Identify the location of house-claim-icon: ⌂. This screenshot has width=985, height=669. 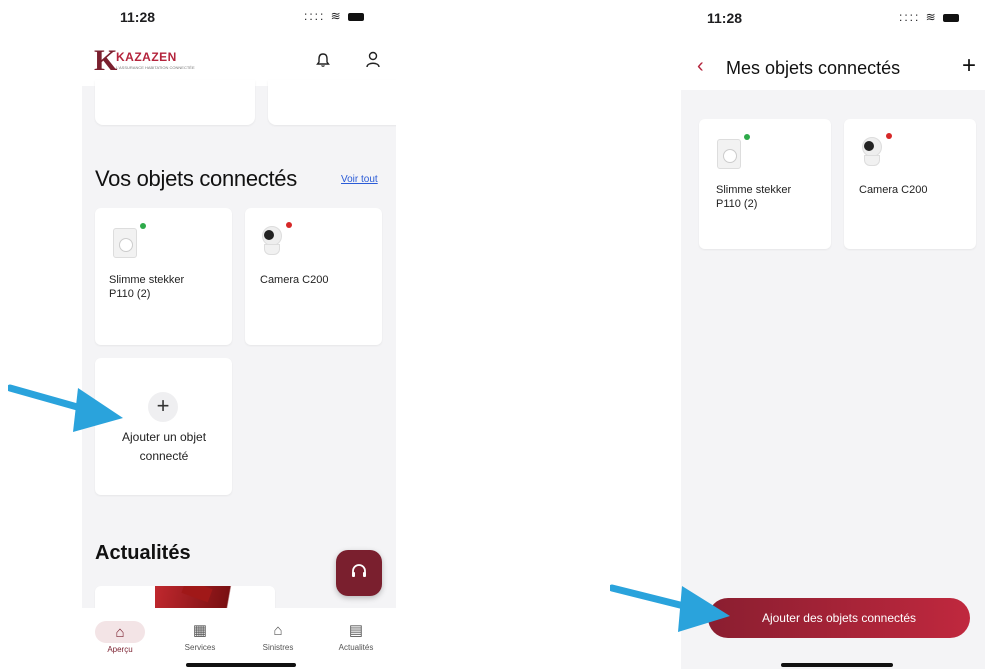
(278, 630).